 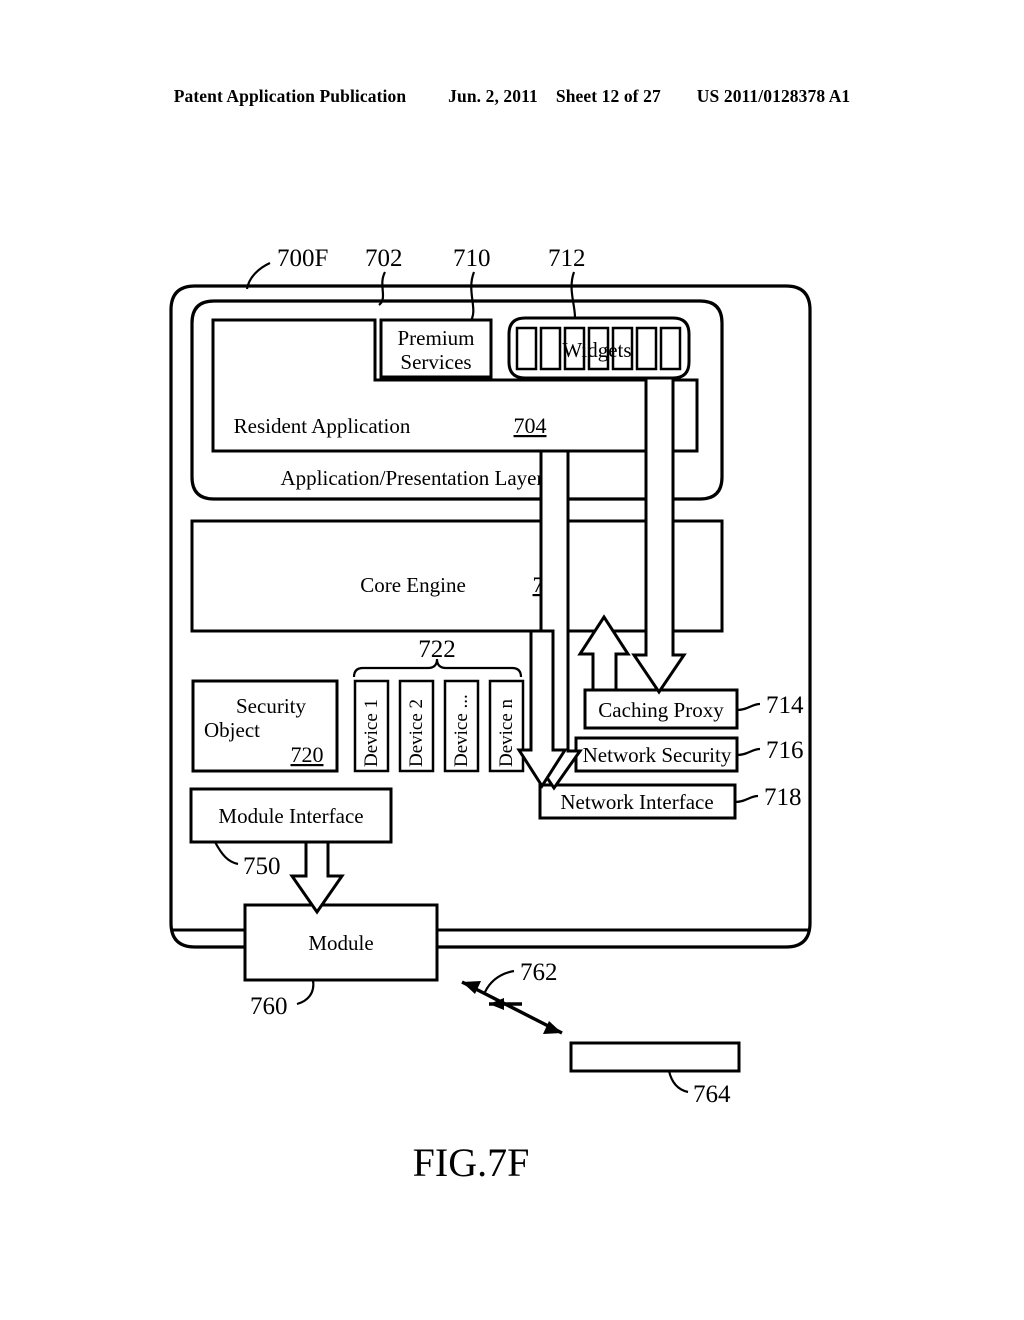 I want to click on resident-application-ref-704: 704, so click(x=530, y=425).